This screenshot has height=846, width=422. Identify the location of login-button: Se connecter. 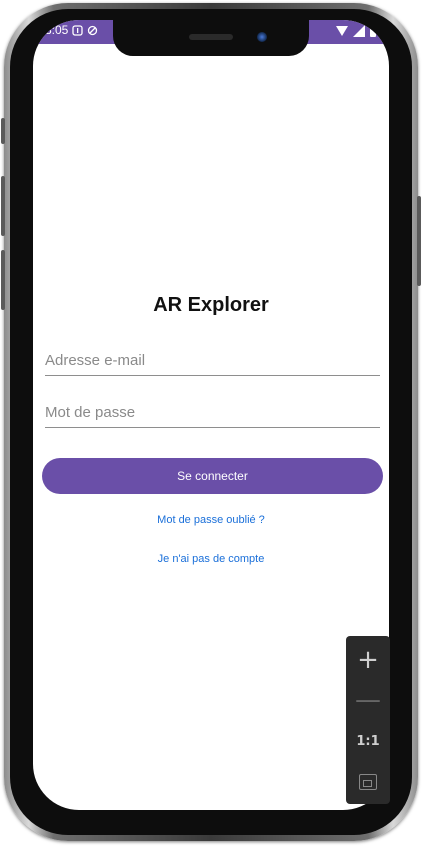
(212, 476).